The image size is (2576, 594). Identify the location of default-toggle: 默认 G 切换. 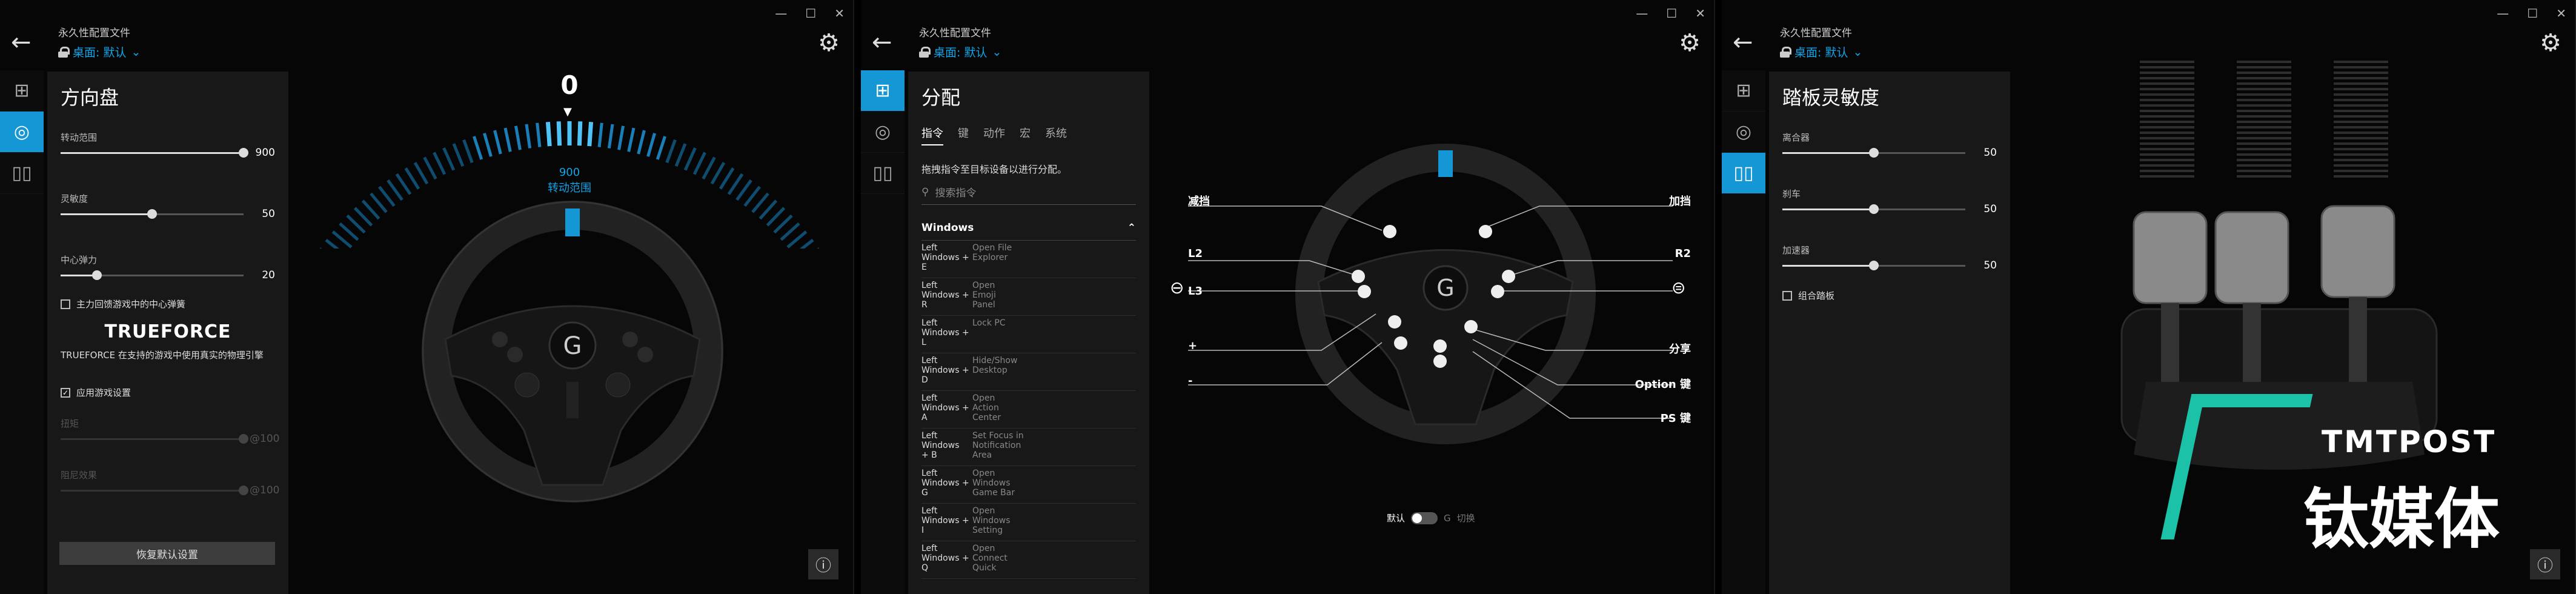
(1431, 518).